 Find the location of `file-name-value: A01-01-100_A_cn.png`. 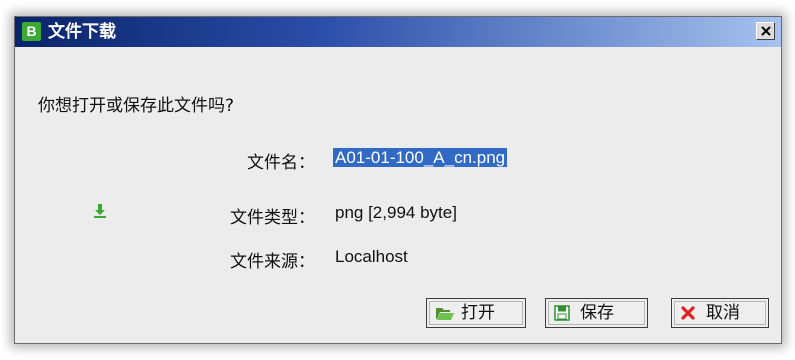

file-name-value: A01-01-100_A_cn.png is located at coordinates (420, 158).